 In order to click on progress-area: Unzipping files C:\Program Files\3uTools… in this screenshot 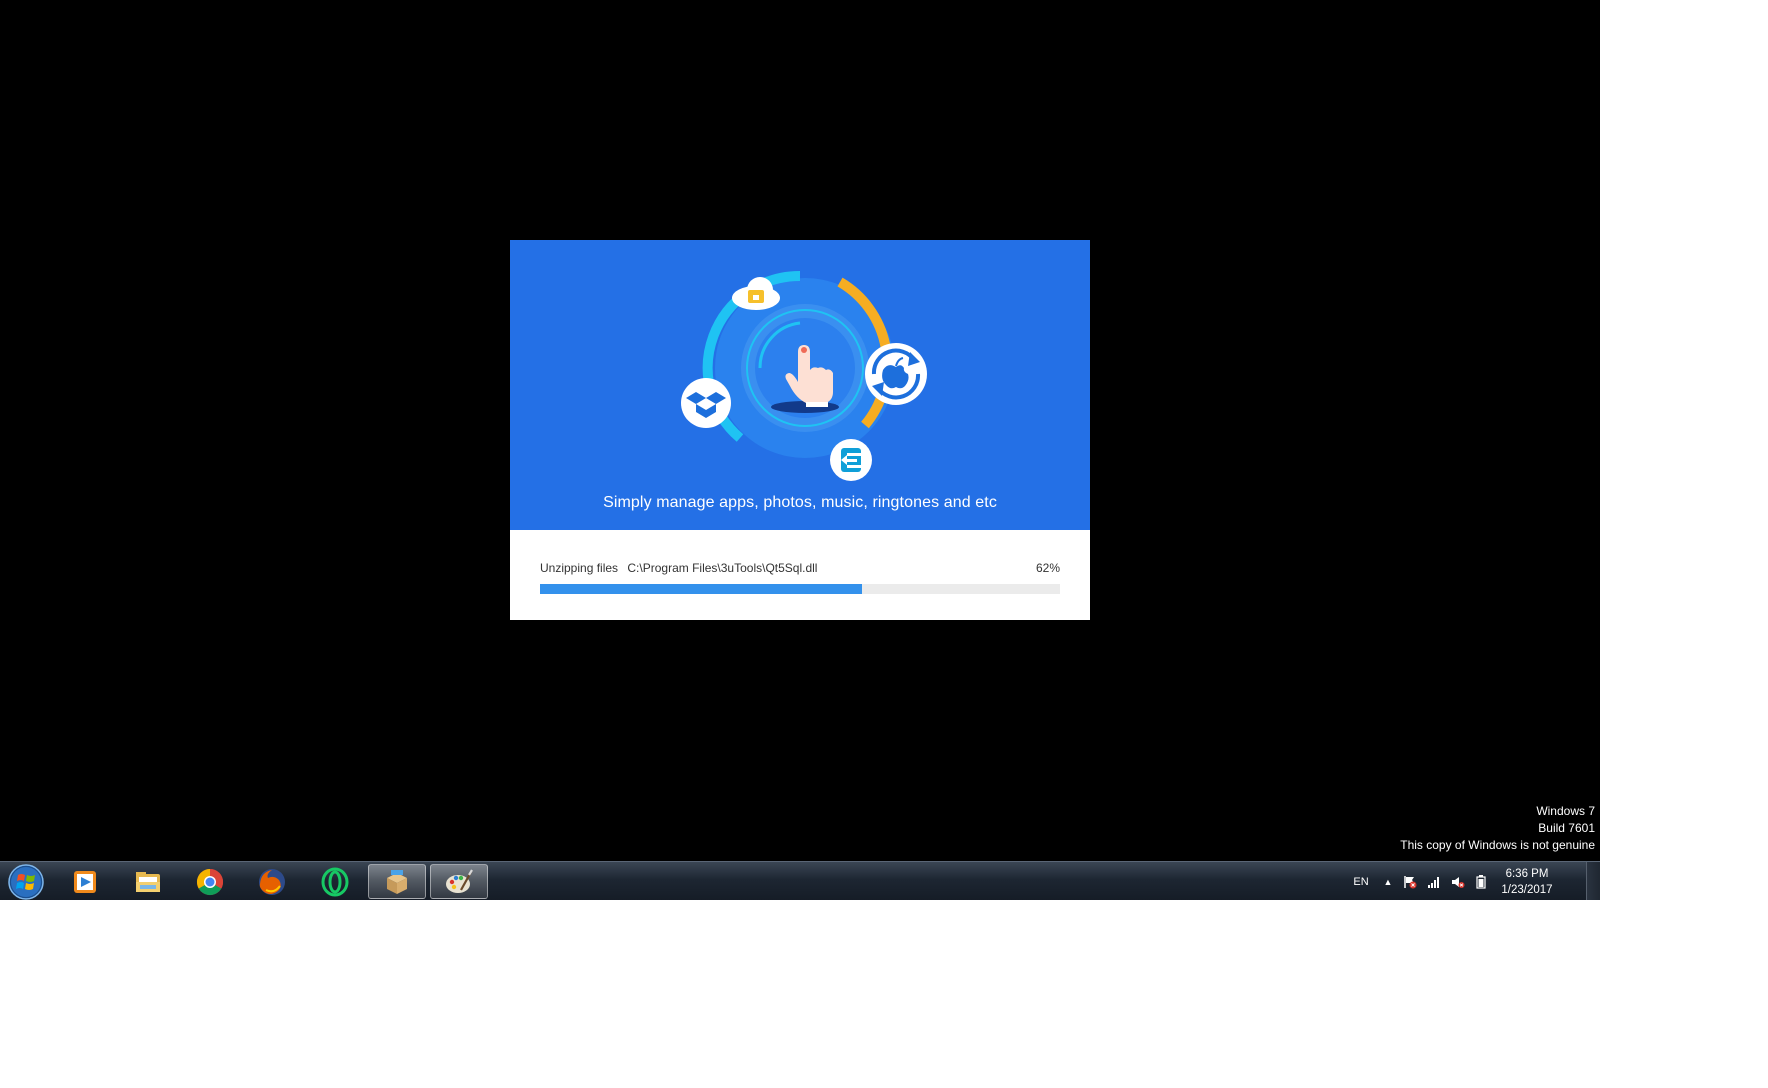, I will do `click(800, 575)`.